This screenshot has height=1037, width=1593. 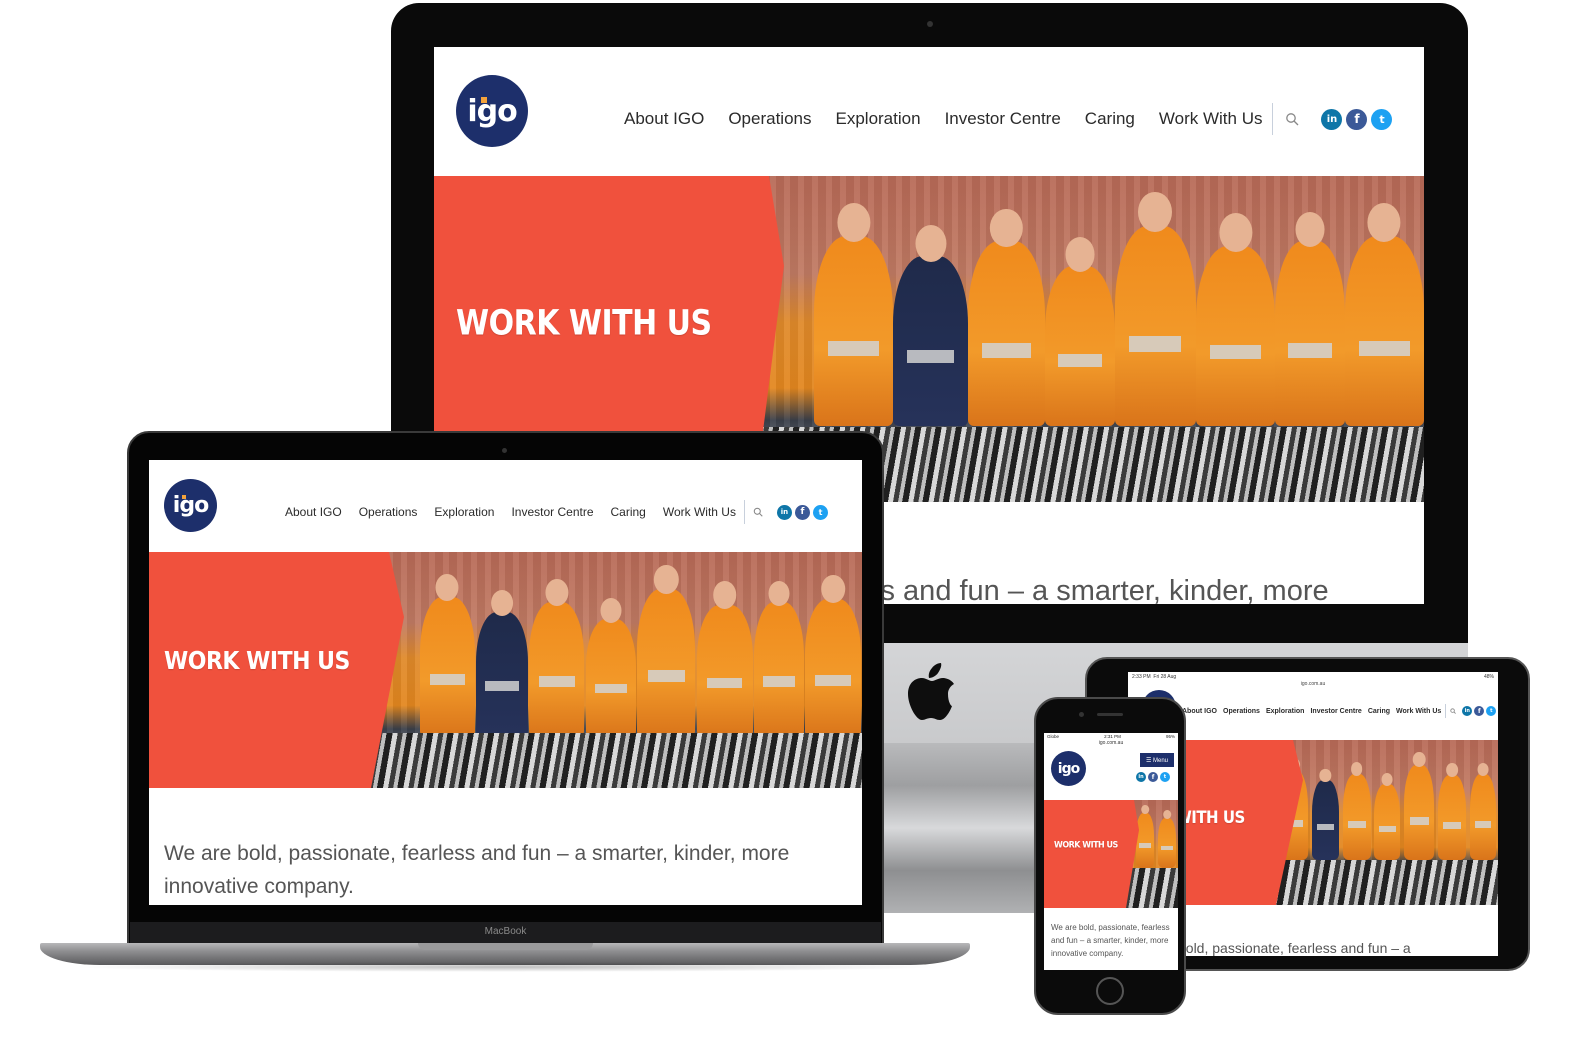 I want to click on macbook-shadow, so click(x=505, y=967).